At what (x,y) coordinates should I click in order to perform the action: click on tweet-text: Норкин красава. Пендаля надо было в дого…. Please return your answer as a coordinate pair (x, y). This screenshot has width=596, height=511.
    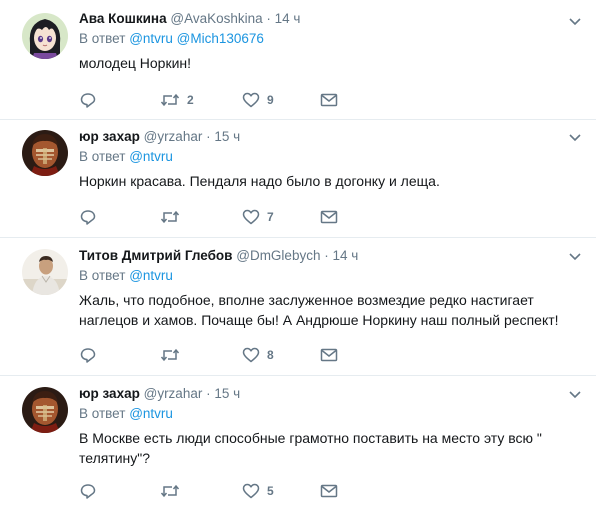
    Looking at the image, I should click on (333, 181).